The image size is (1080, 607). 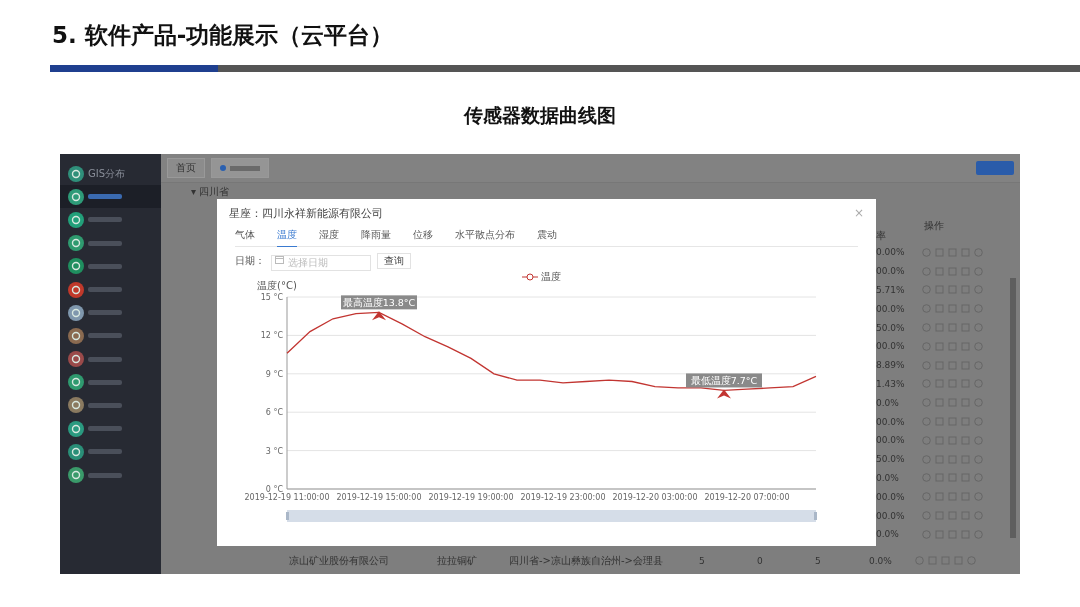 What do you see at coordinates (471, 497) in the screenshot?
I see `axis-label: 2019-12-19 19:00:00` at bounding box center [471, 497].